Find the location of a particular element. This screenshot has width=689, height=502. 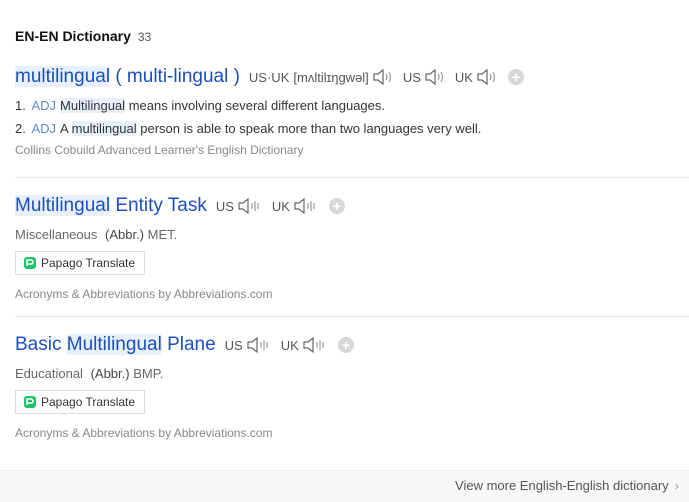

pronunciation-us-uk: US·UK [mʌltilɪŋgwəl] is located at coordinates (321, 77).